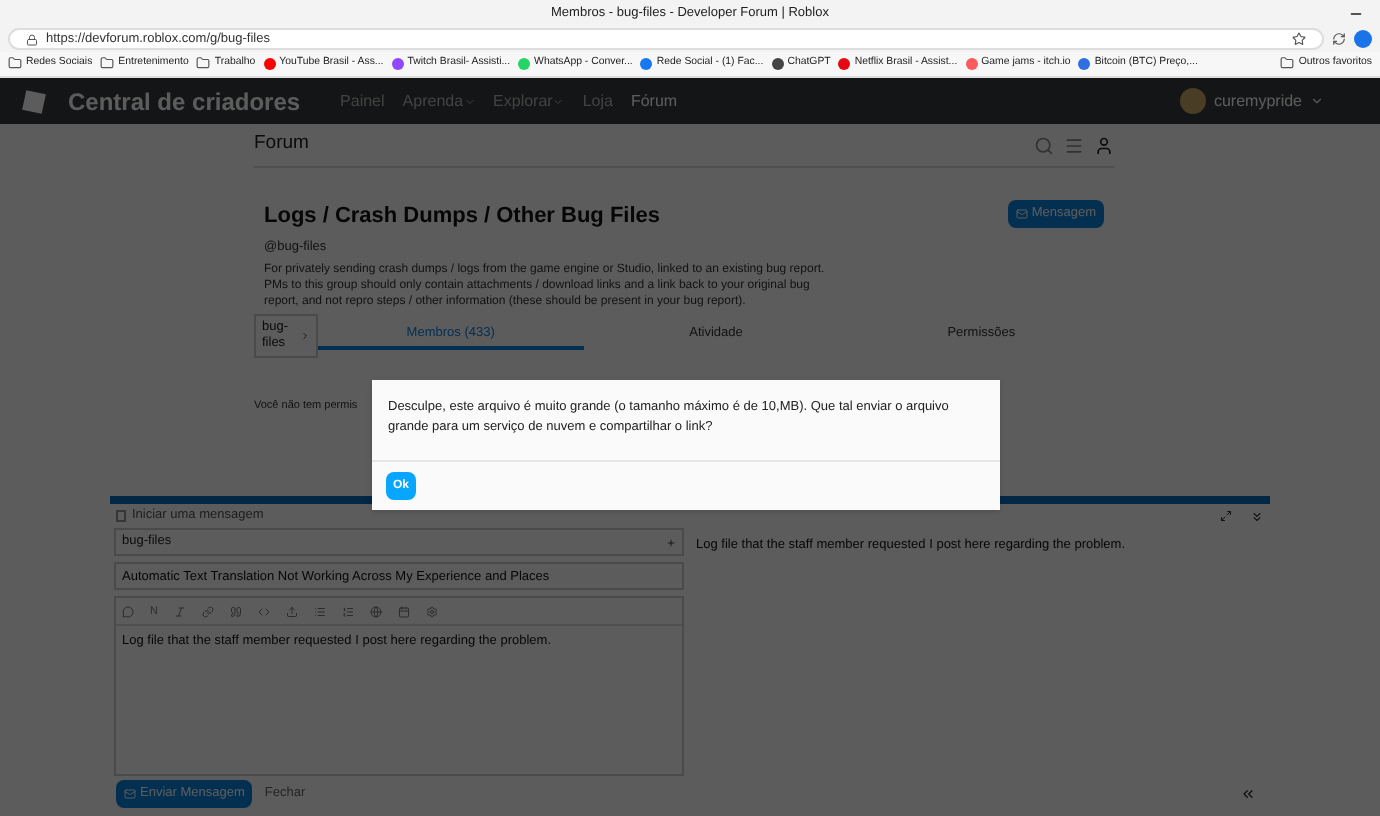 The width and height of the screenshot is (1380, 816). I want to click on globe-icon, so click(375, 611).